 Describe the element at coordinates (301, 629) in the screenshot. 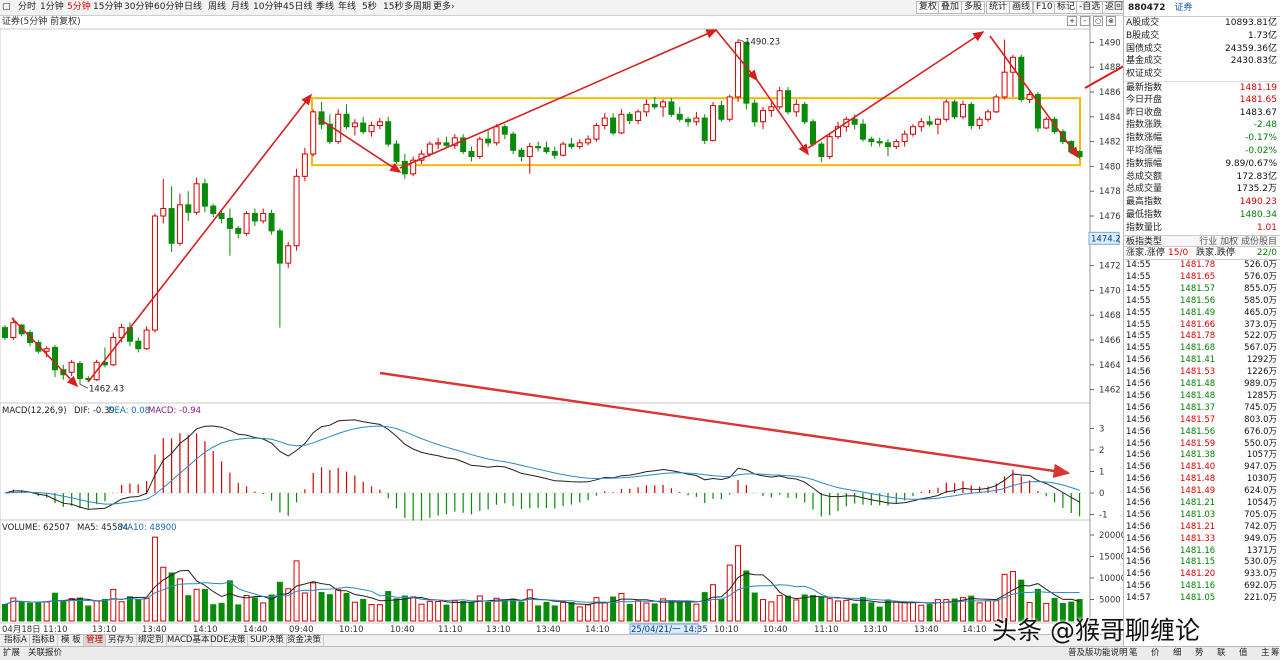

I see `x-tick-label: 09:40` at that location.